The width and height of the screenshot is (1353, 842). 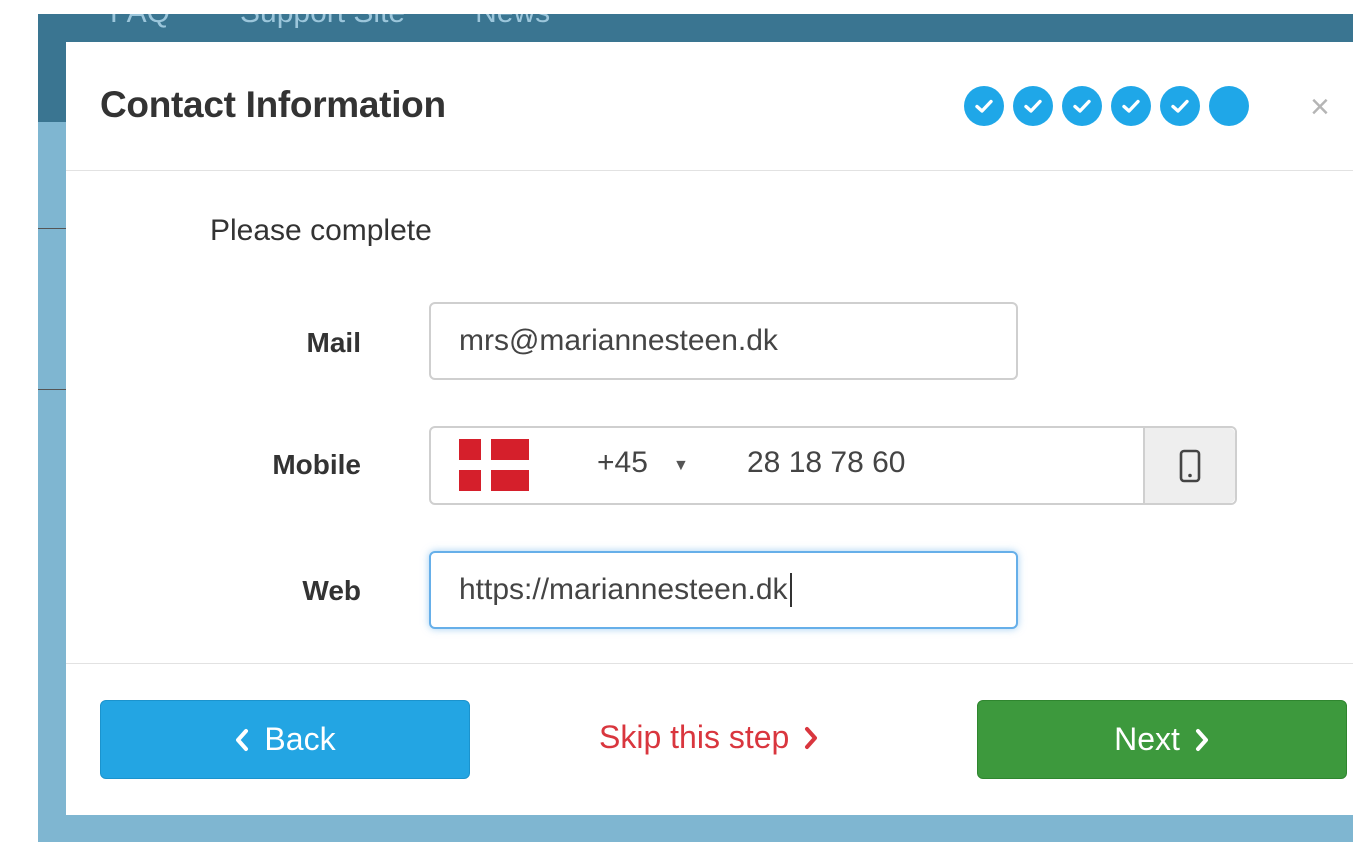 I want to click on web-input: https://mariannesteen.dk, so click(x=723, y=590).